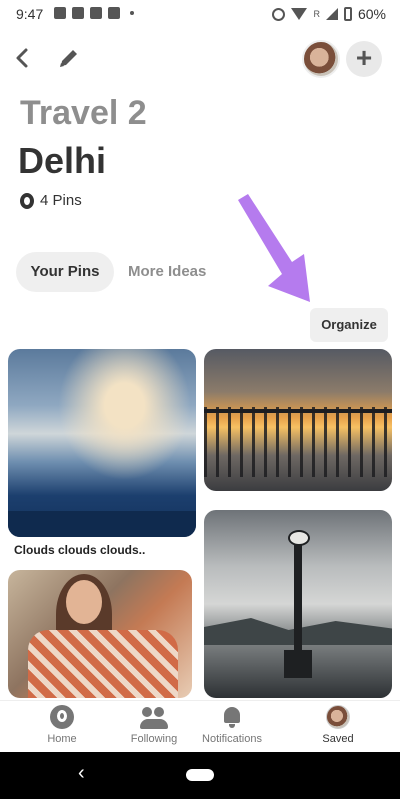  What do you see at coordinates (154, 717) in the screenshot?
I see `people-icon` at bounding box center [154, 717].